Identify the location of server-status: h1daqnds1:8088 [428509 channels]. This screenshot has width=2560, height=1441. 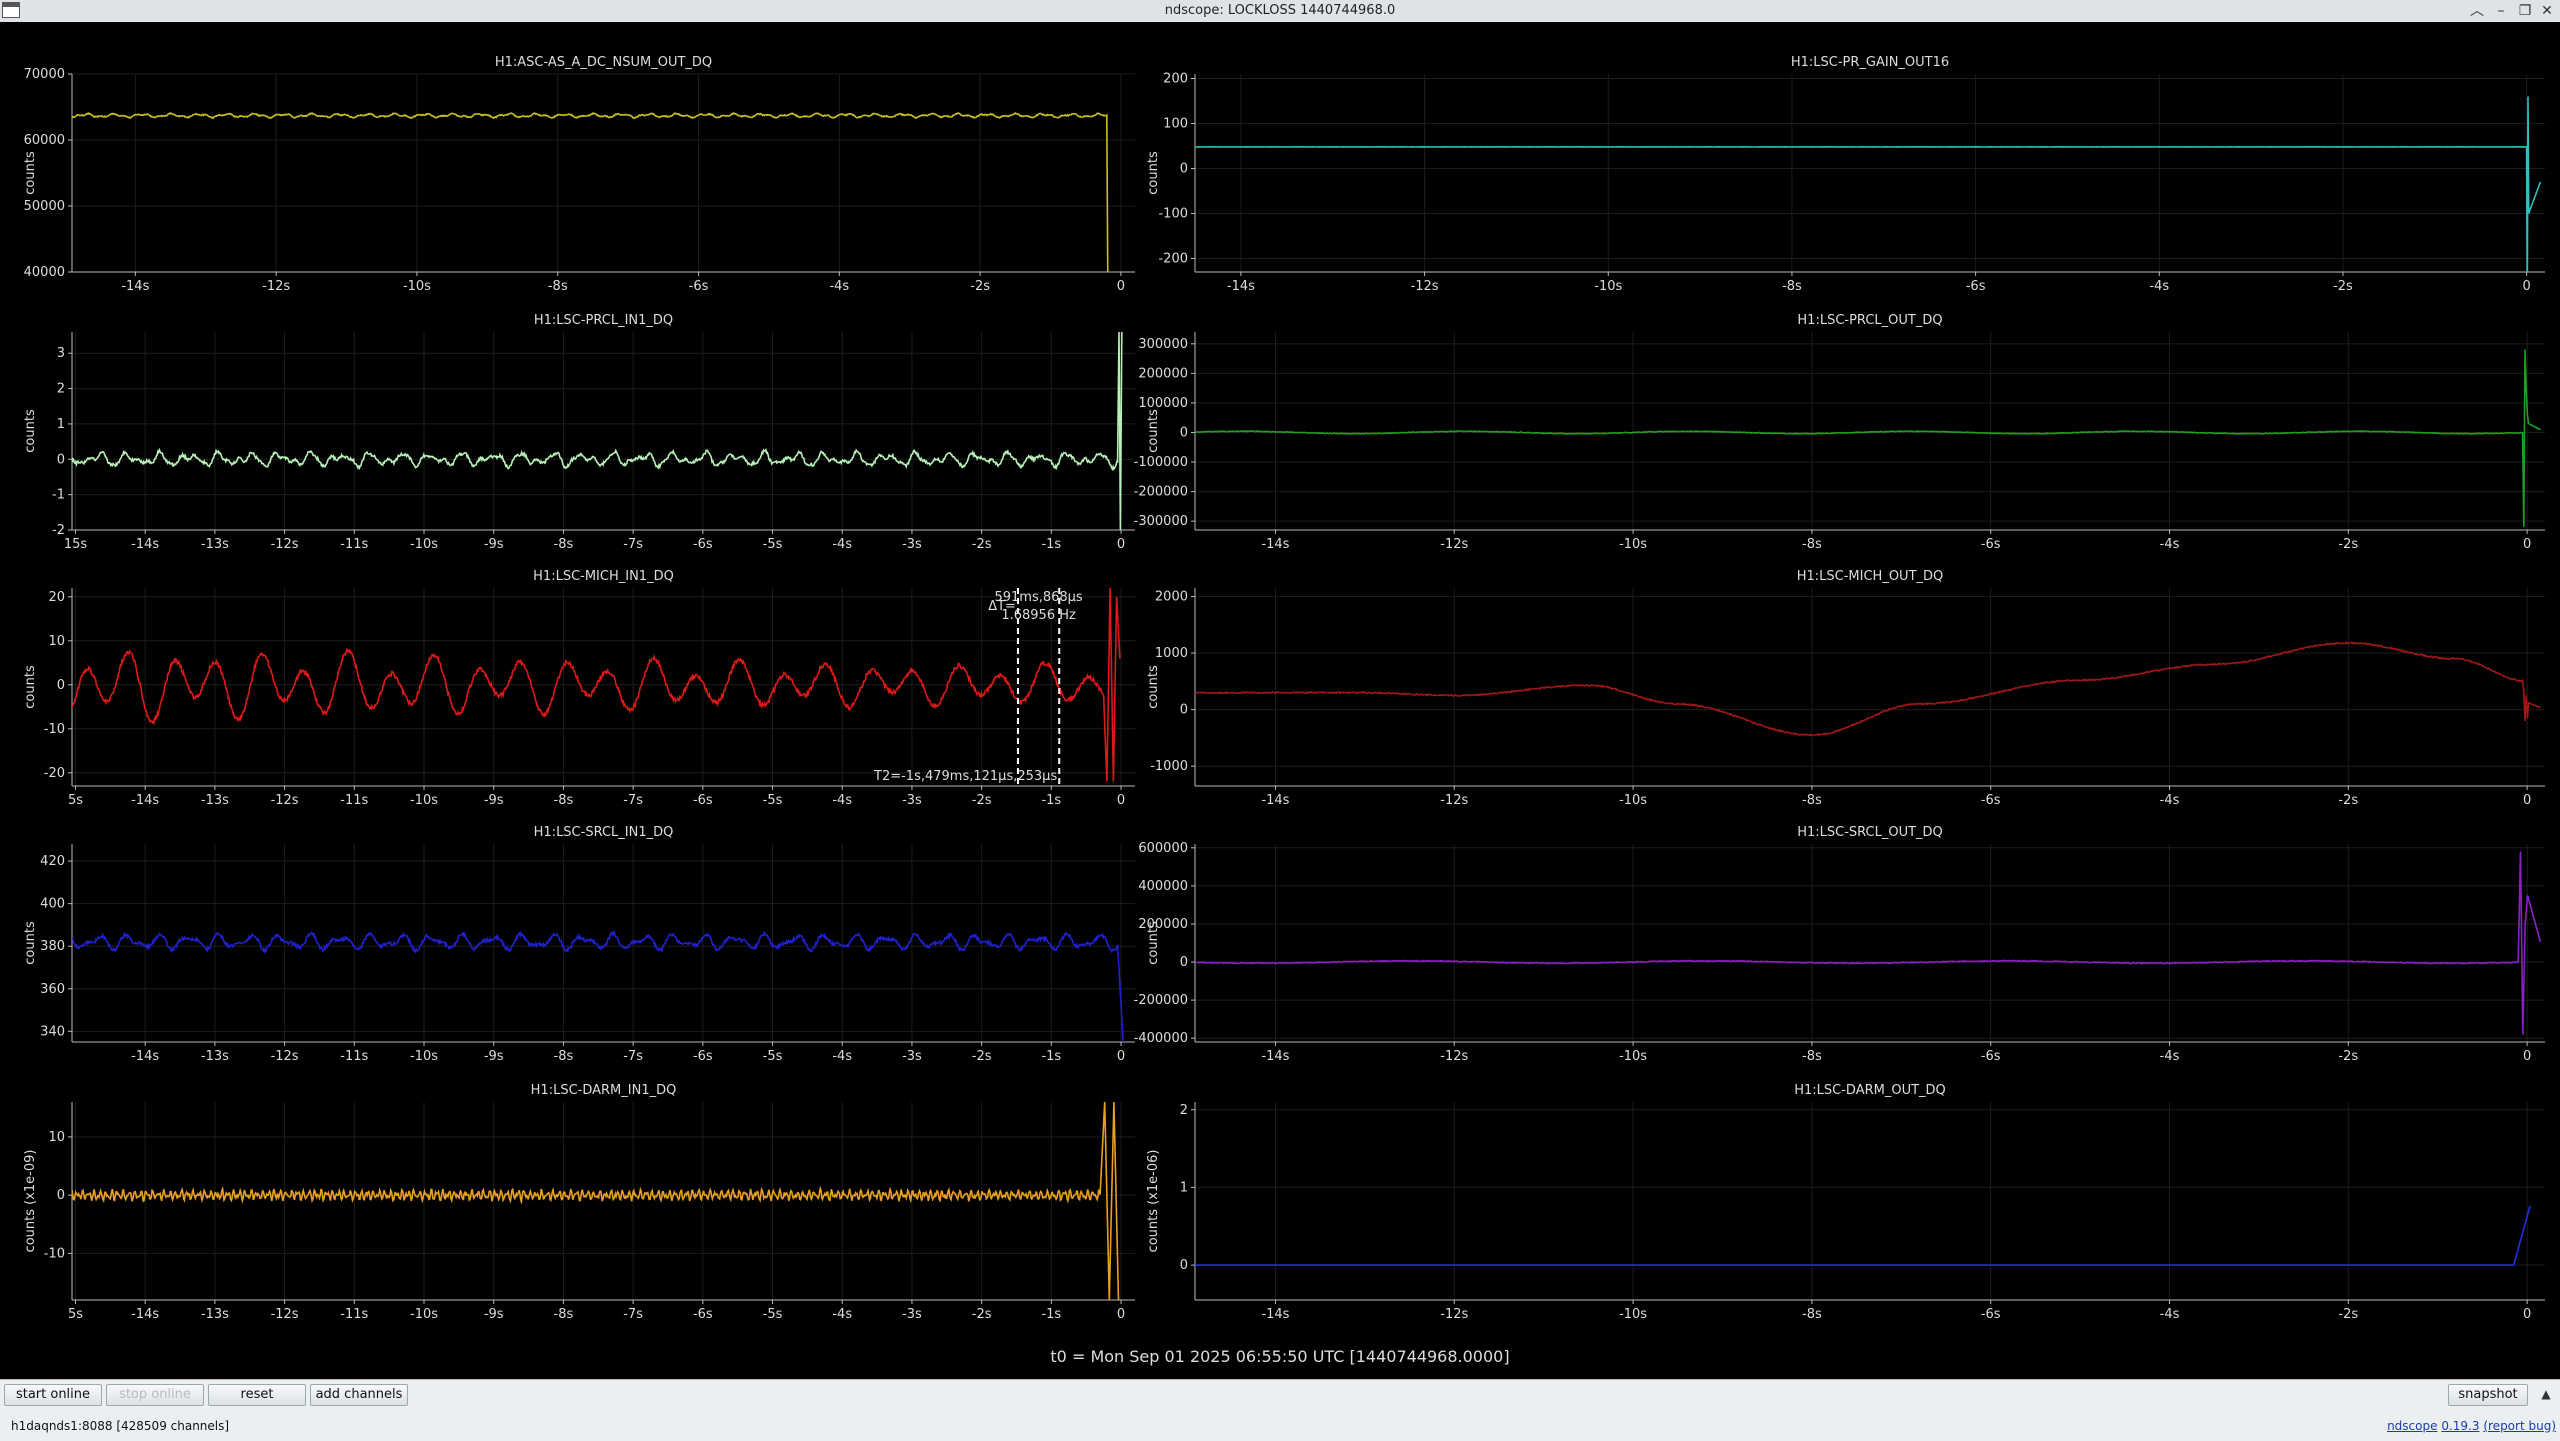
(120, 1426).